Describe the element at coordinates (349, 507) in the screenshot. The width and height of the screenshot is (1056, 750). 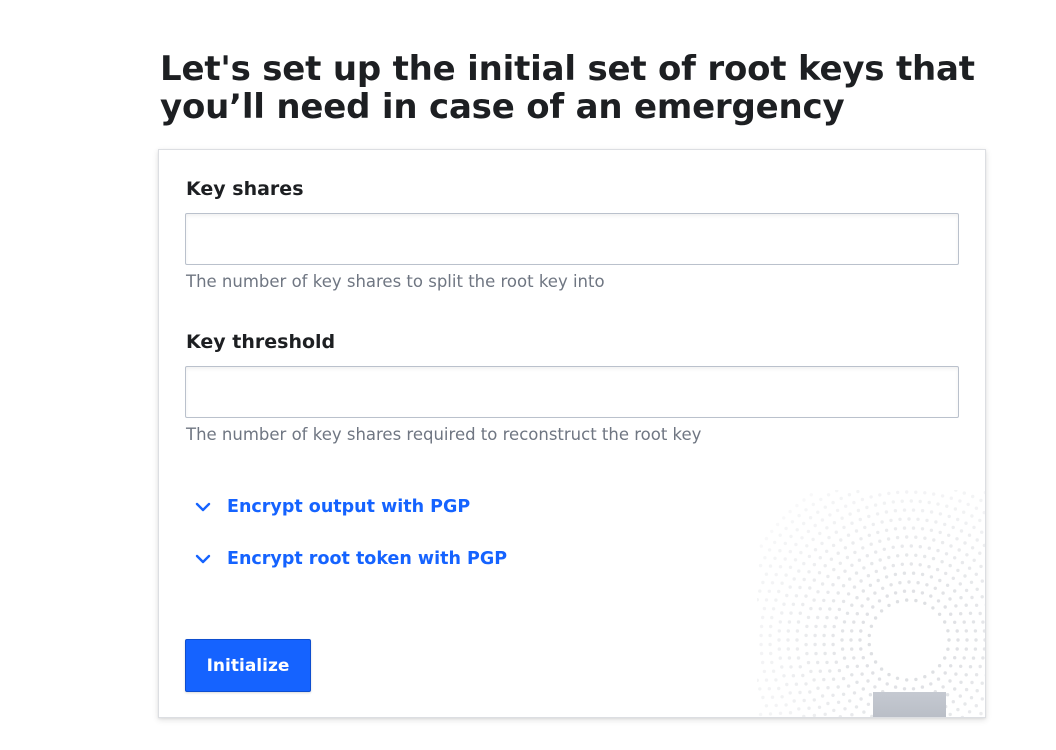
I see `encrypt-output-pgp-label: Encrypt output with PGP` at that location.